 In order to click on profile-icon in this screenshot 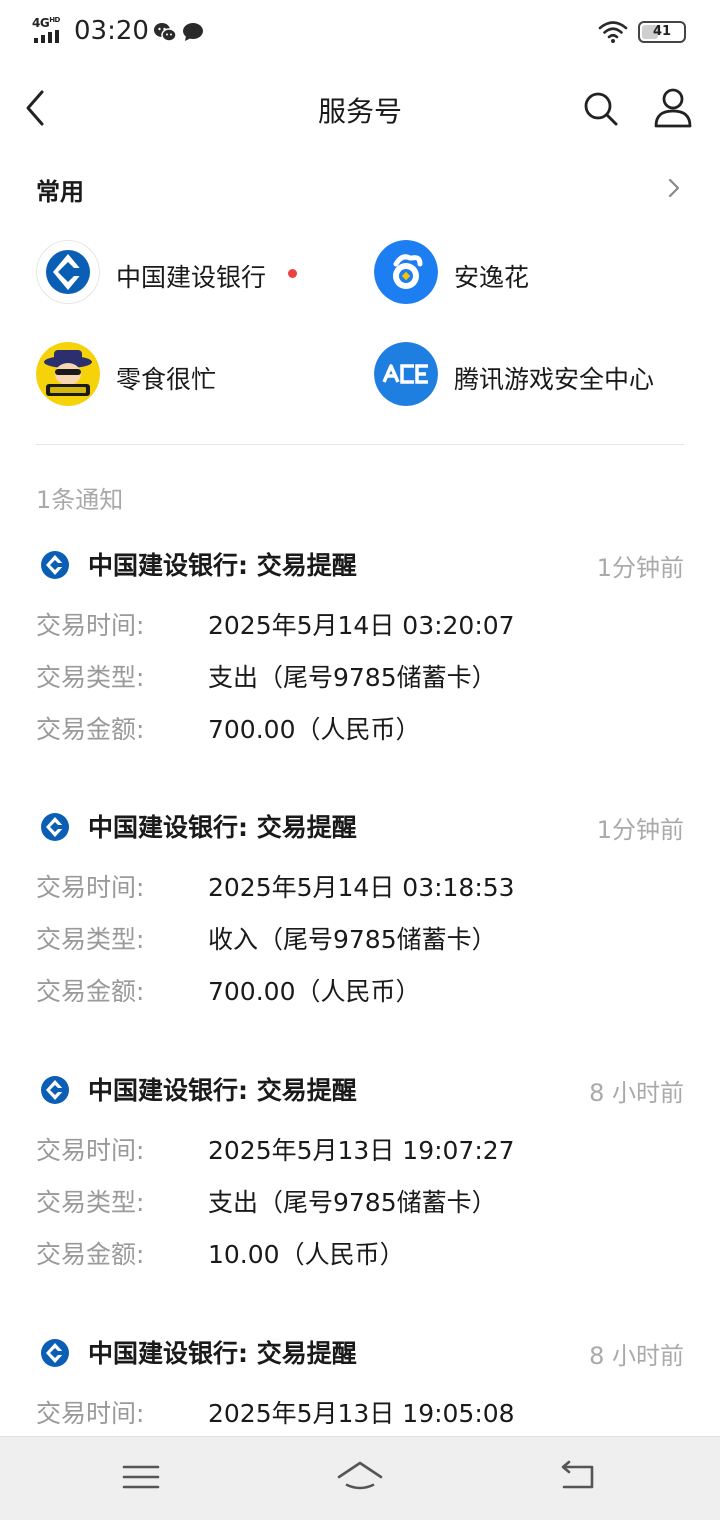, I will do `click(673, 108)`.